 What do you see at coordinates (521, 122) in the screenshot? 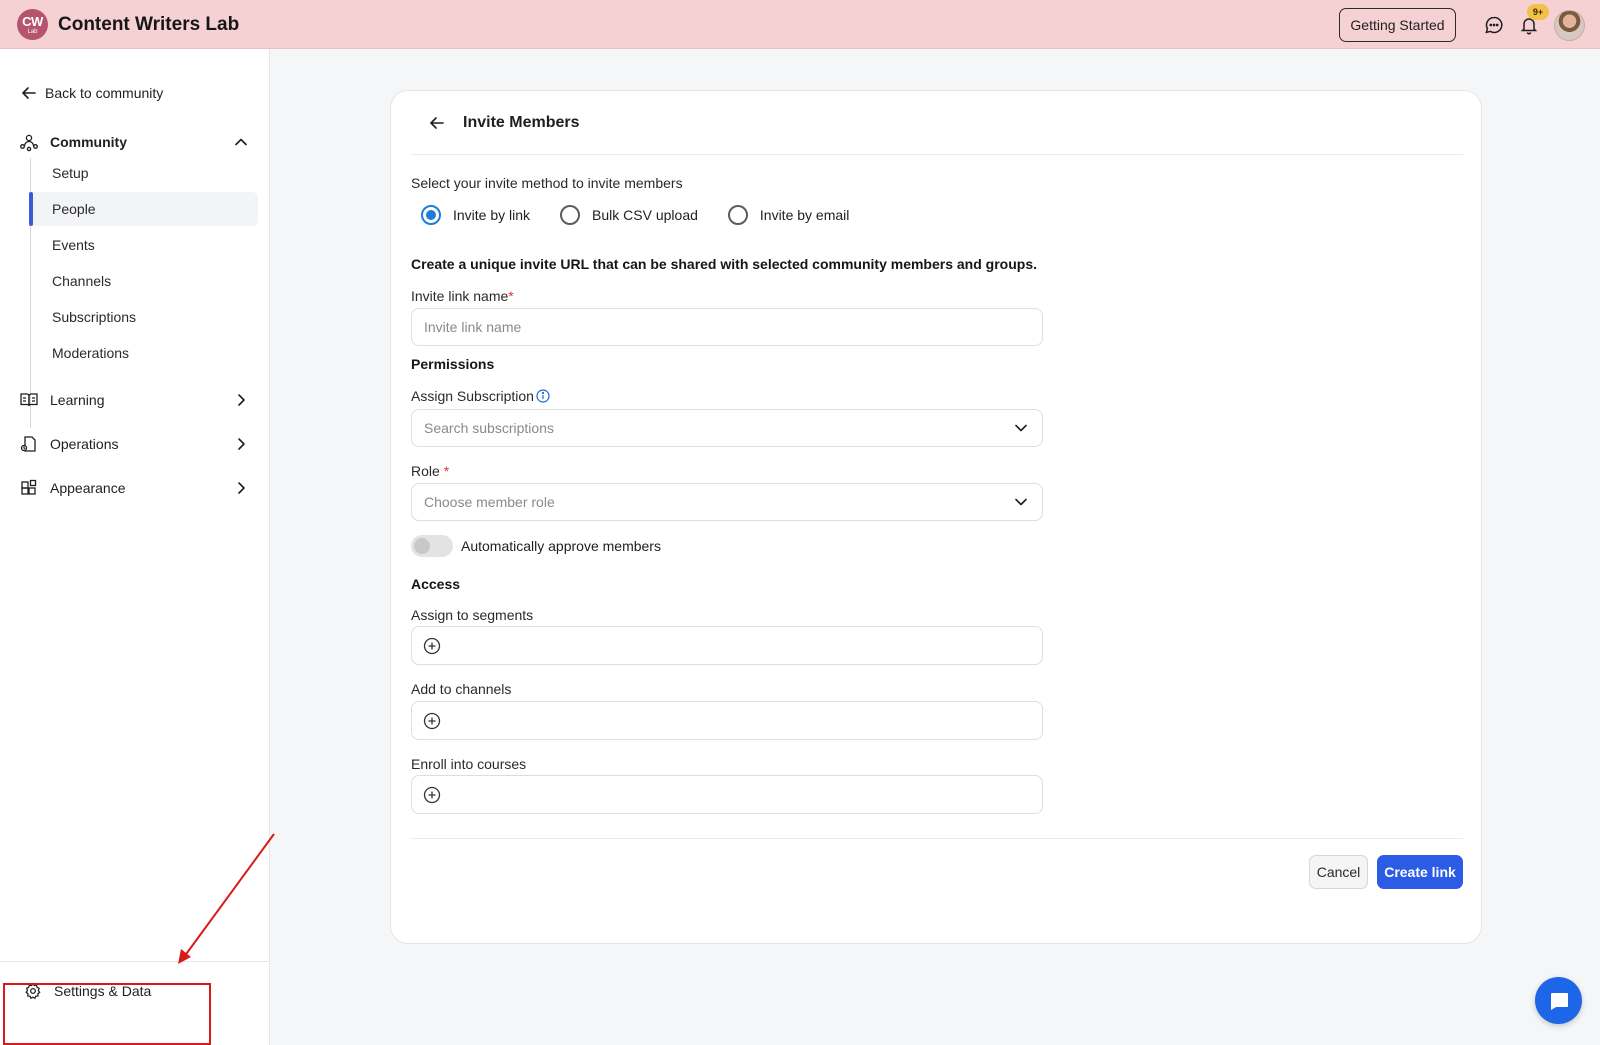
I see `page-title: Invite Members` at bounding box center [521, 122].